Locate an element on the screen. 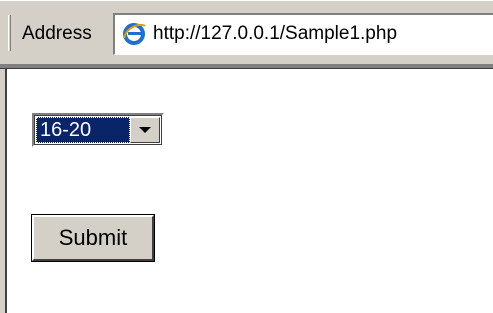  address-input: http://127.0.0.1/Sample1.php is located at coordinates (303, 34).